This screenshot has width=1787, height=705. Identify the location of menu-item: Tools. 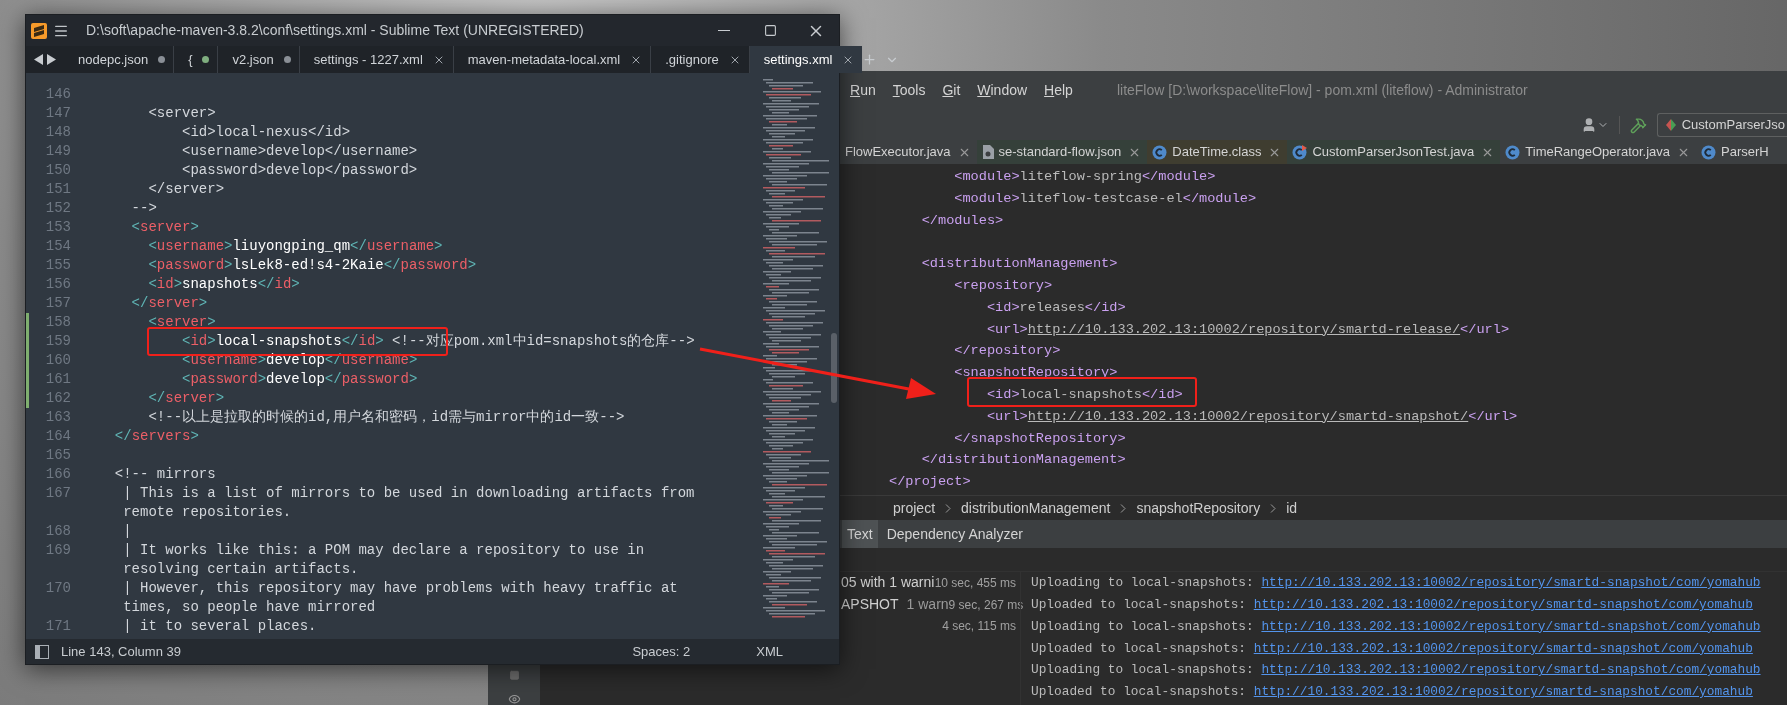
(909, 90).